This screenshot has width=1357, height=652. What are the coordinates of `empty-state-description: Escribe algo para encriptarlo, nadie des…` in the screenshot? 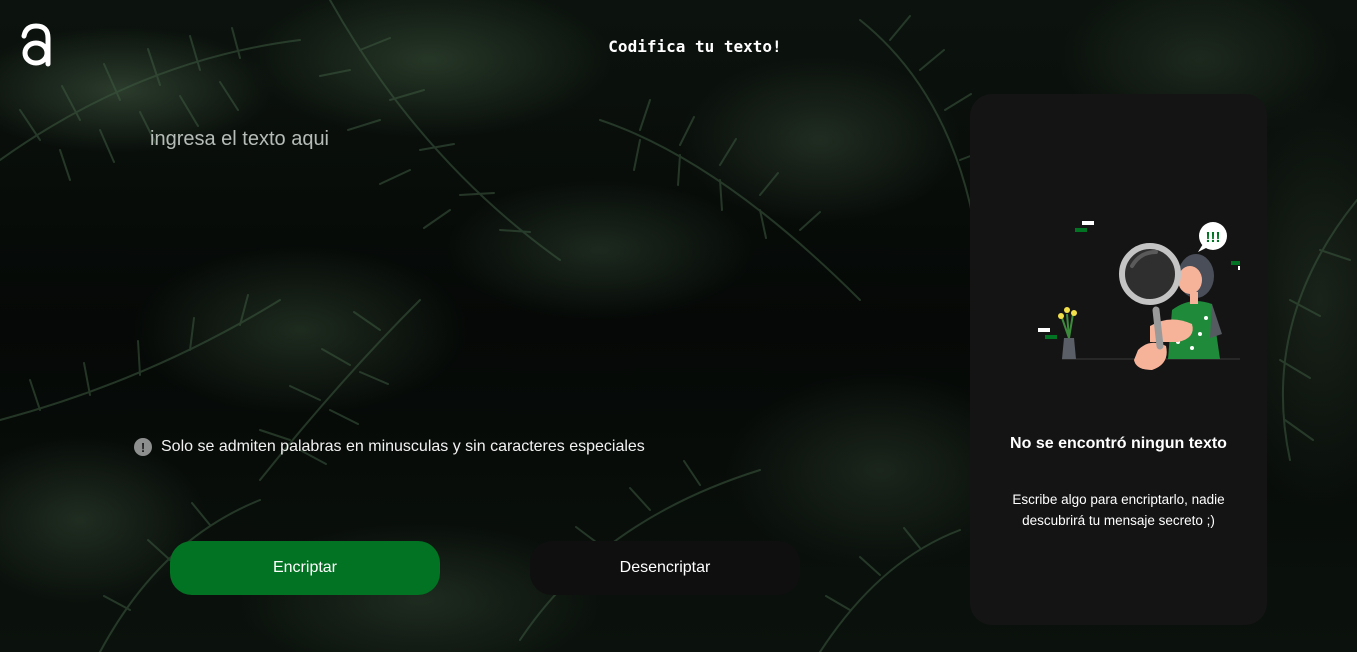 It's located at (1118, 510).